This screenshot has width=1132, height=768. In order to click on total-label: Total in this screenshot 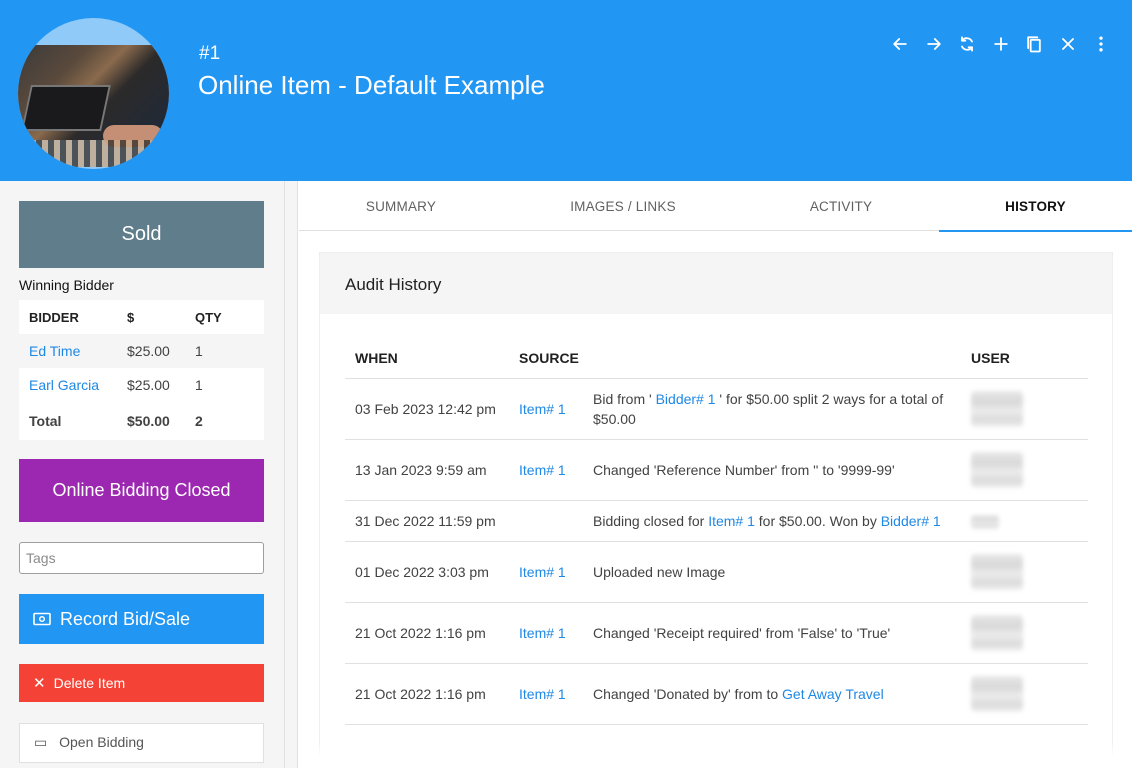, I will do `click(45, 421)`.